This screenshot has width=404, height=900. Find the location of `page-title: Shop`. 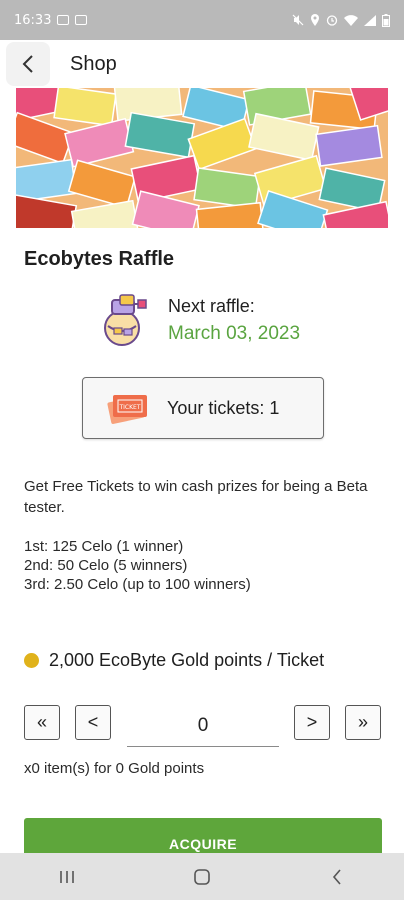

page-title: Shop is located at coordinates (93, 63).